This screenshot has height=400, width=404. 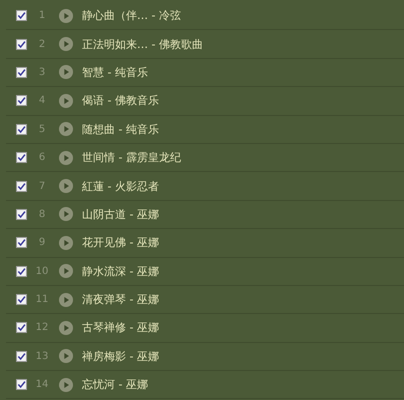 I want to click on track-number: 6, so click(x=42, y=158).